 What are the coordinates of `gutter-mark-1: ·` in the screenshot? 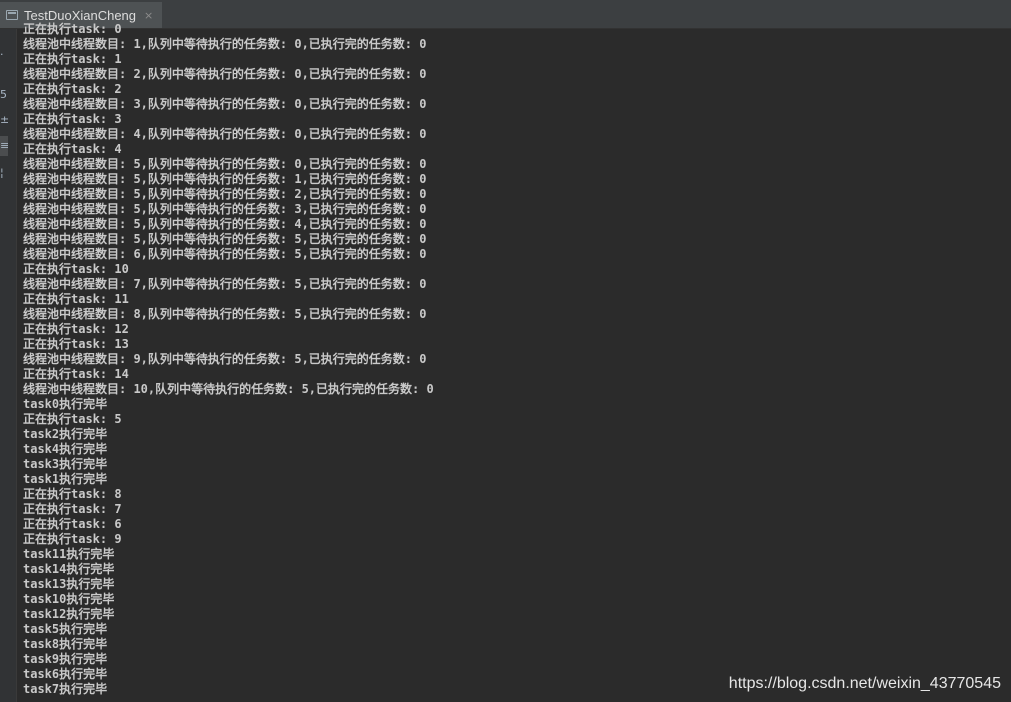 It's located at (4, 54).